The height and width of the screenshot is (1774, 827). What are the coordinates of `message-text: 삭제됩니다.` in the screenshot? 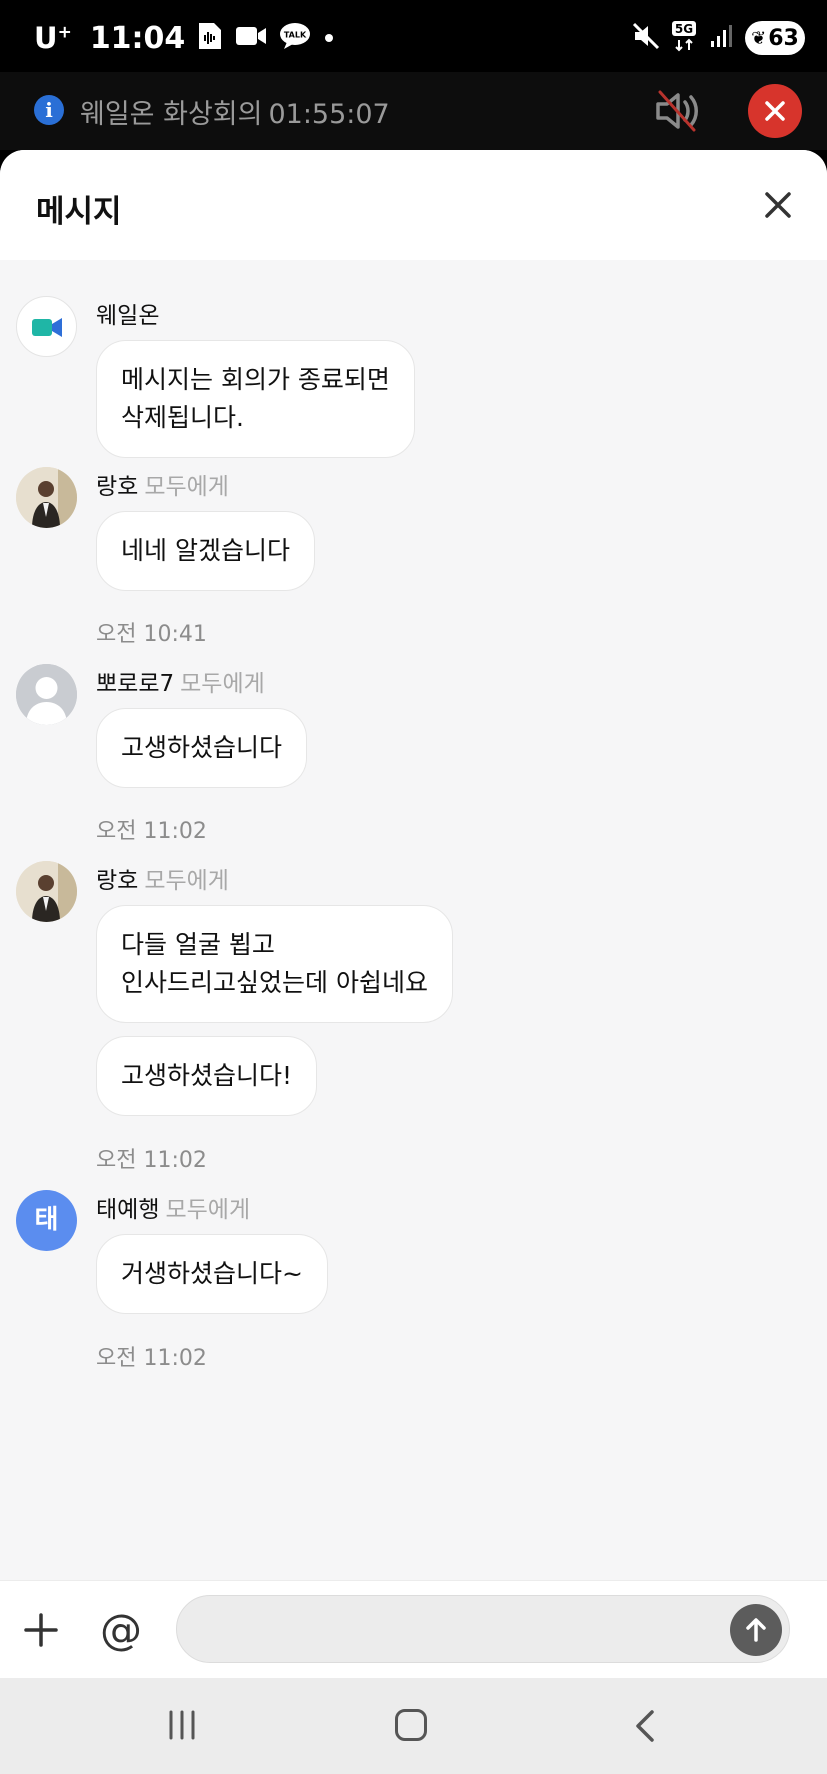 It's located at (182, 417).